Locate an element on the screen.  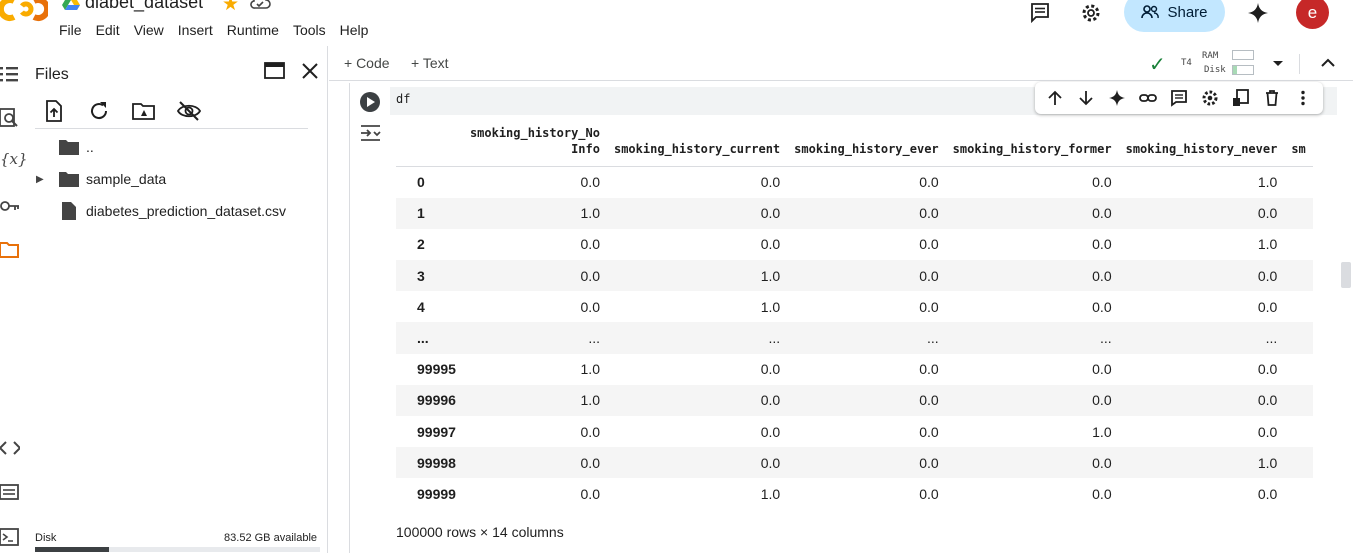
toc-icon is located at coordinates (10, 74).